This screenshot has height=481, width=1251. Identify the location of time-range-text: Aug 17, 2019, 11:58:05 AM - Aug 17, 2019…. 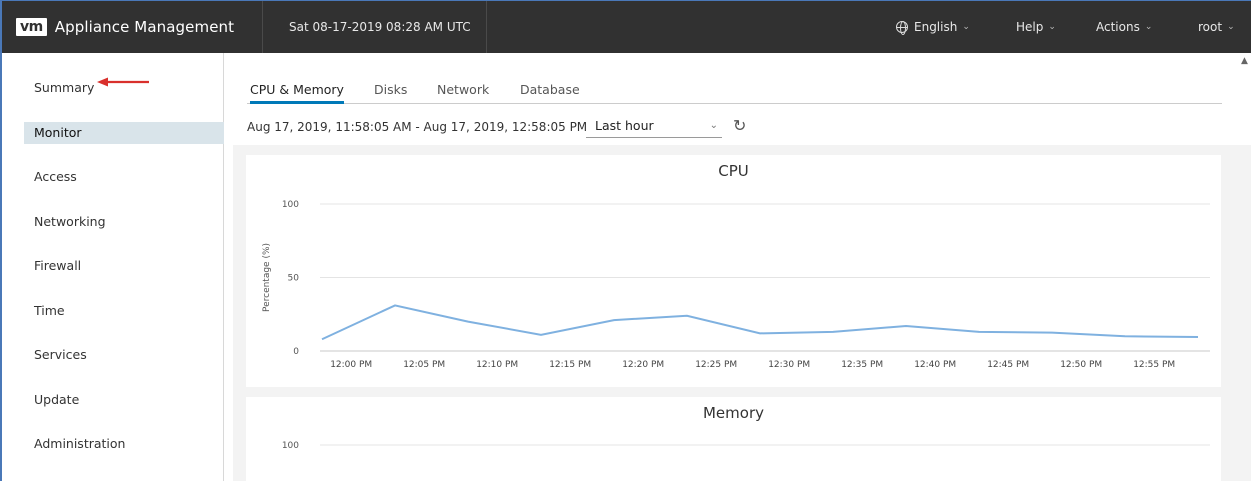
(417, 127).